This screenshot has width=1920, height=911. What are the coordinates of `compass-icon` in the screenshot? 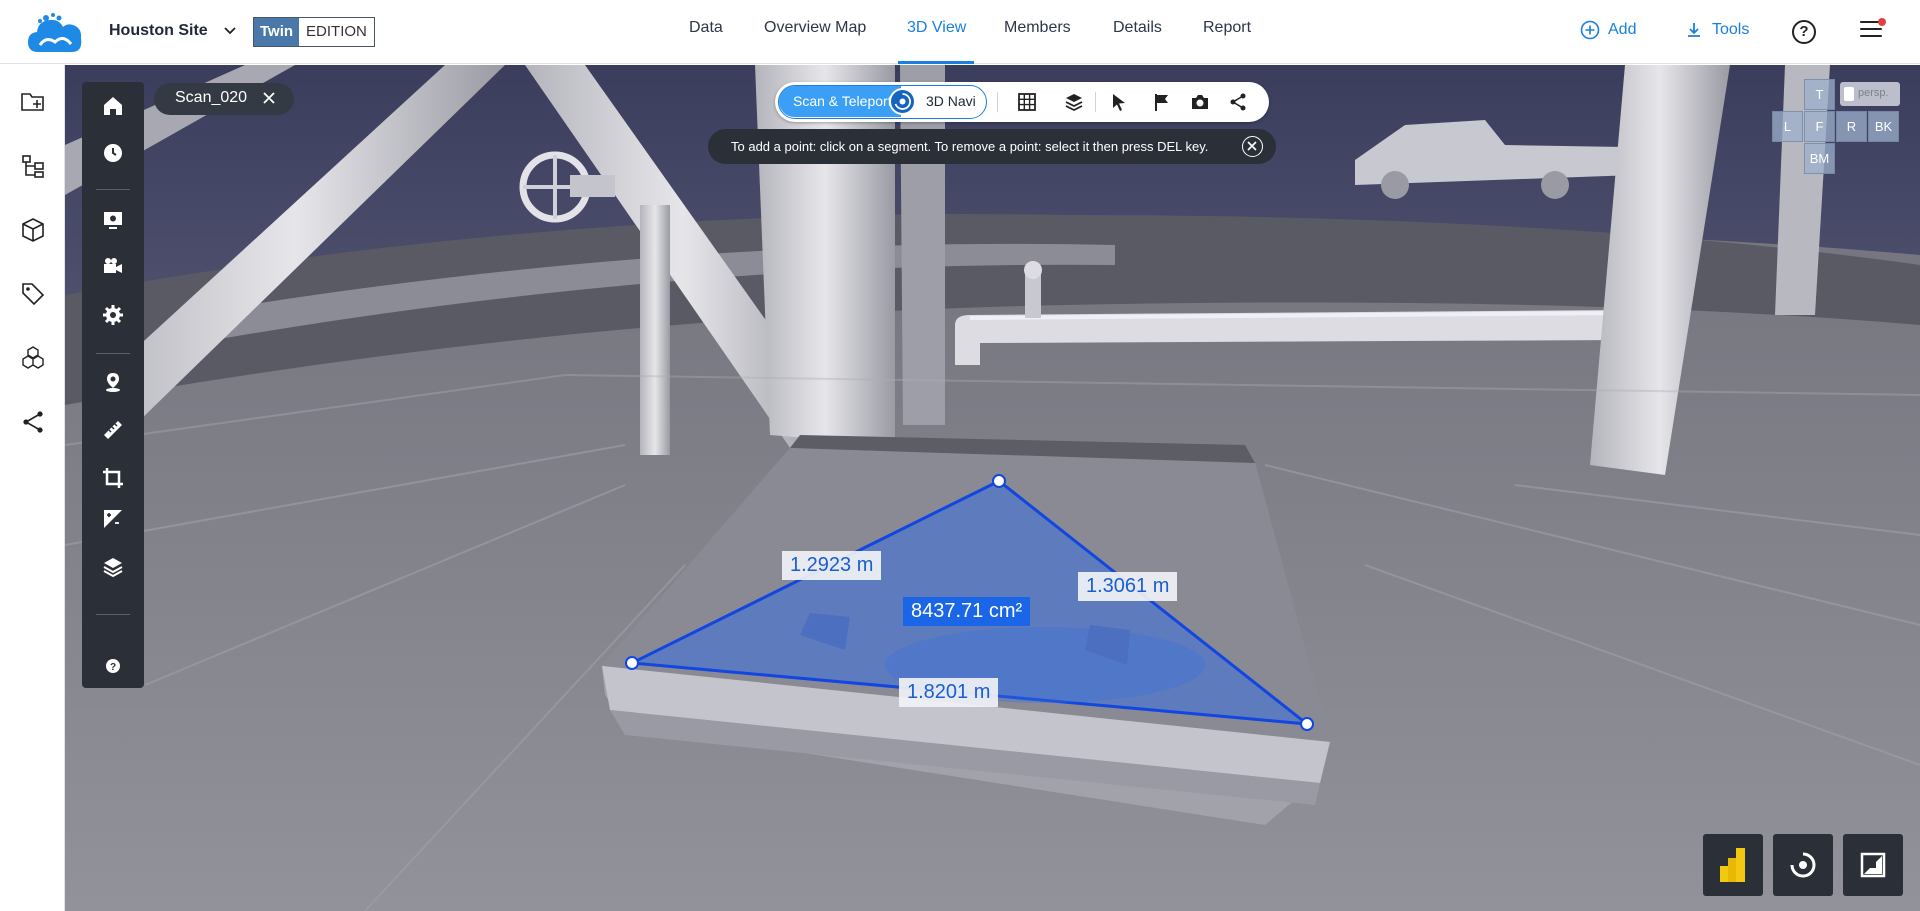 It's located at (113, 153).